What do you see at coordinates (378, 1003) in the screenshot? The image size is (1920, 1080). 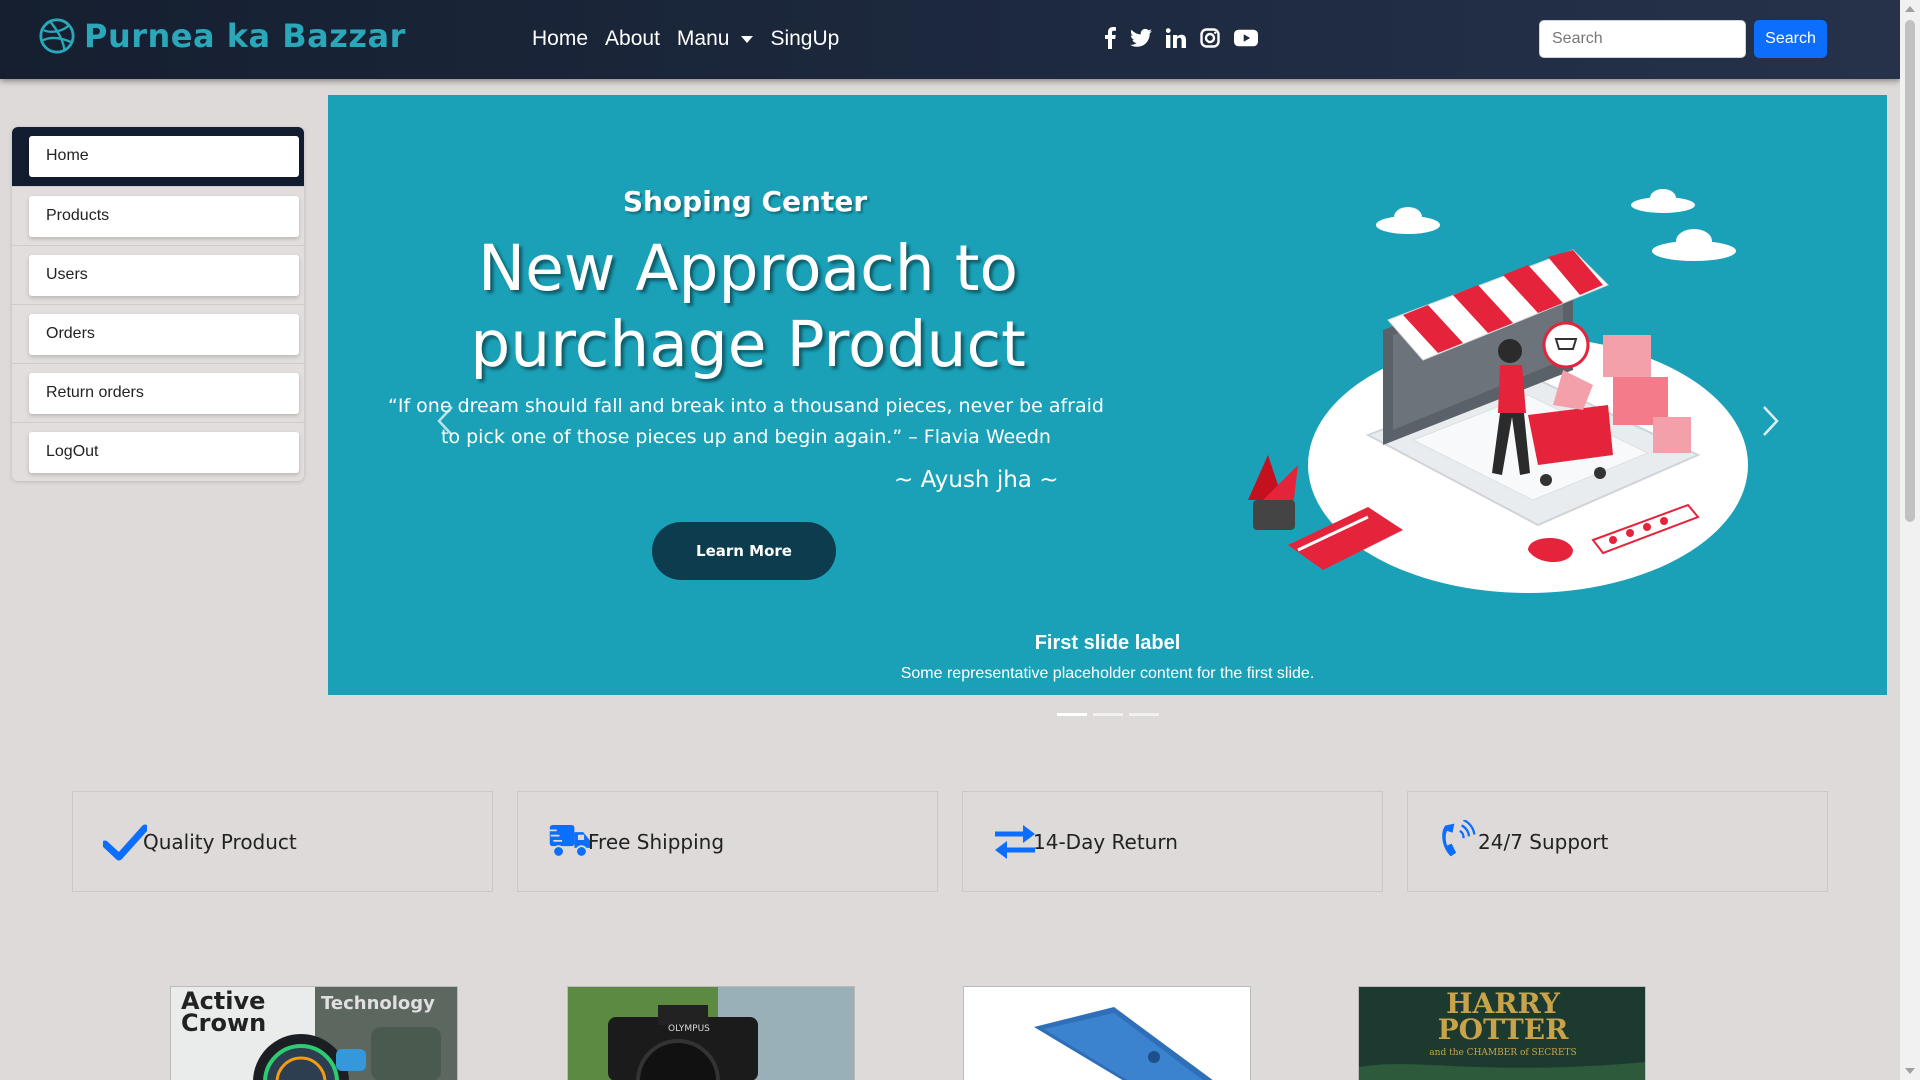 I see `product-image-text-technology: Technology` at bounding box center [378, 1003].